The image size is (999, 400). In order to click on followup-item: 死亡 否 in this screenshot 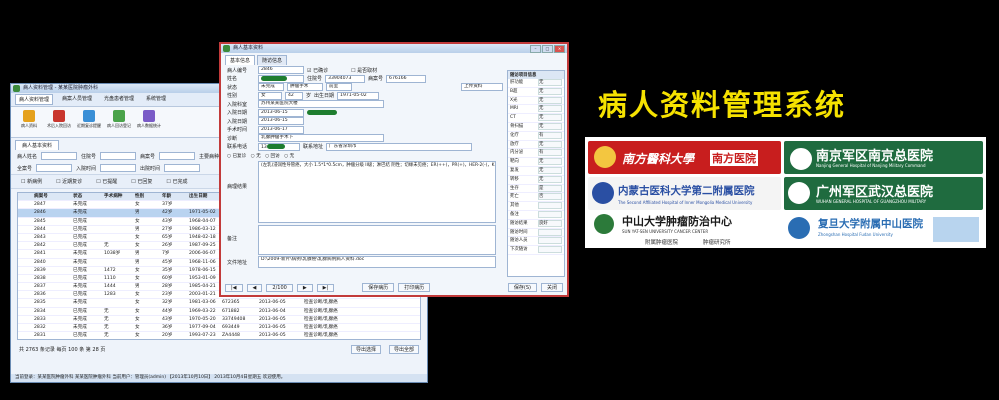, I will do `click(536, 198)`.